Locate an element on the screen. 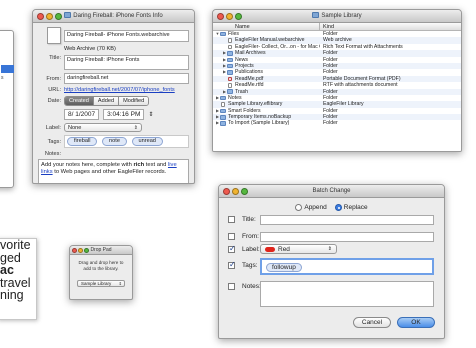 The width and height of the screenshot is (476, 348). notes-text: text and is located at coordinates (156, 165).